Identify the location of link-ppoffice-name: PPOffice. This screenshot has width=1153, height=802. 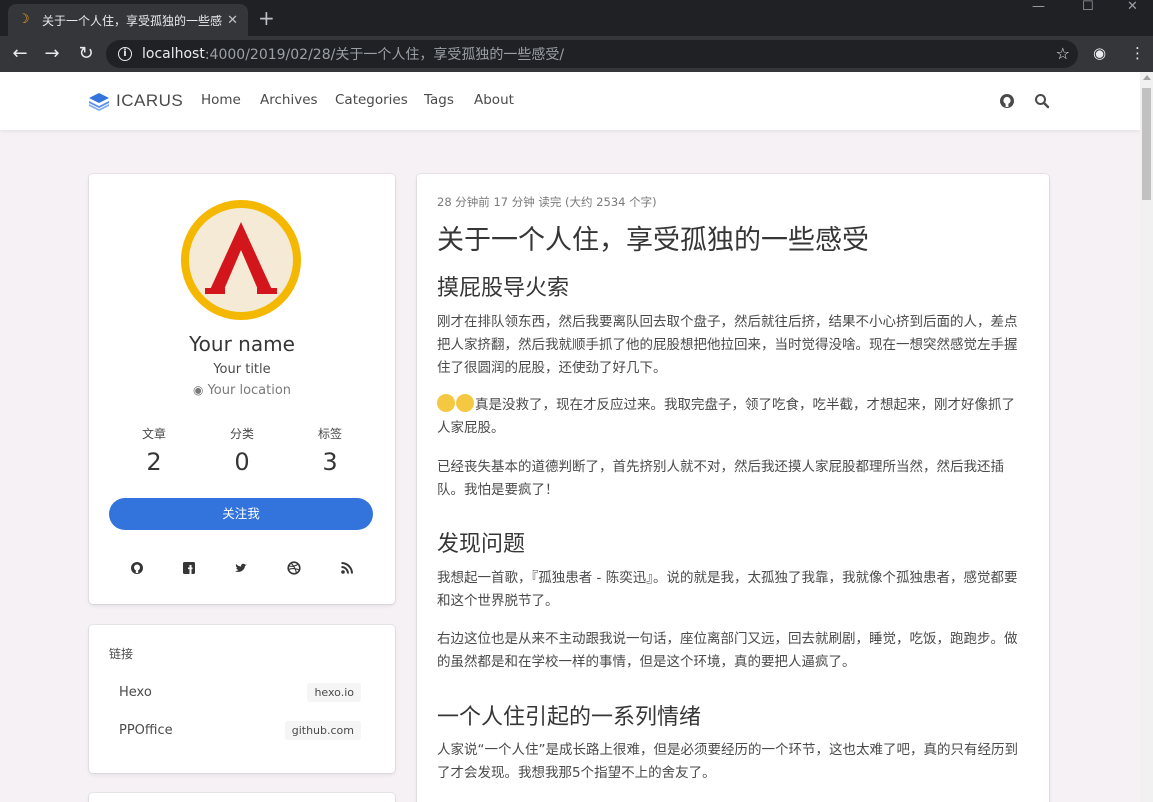
(146, 730).